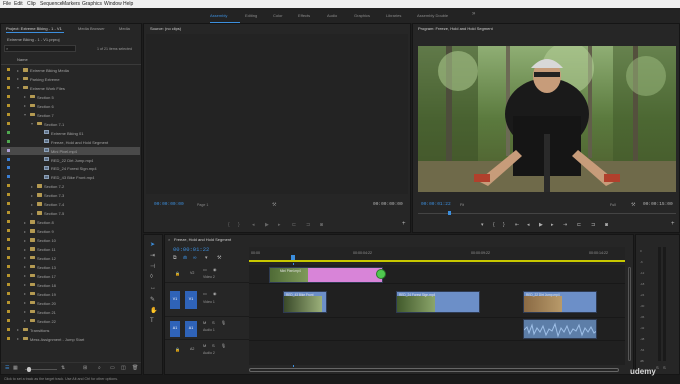  What do you see at coordinates (593, 225) in the screenshot?
I see `extract-icon: ⊐` at bounding box center [593, 225].